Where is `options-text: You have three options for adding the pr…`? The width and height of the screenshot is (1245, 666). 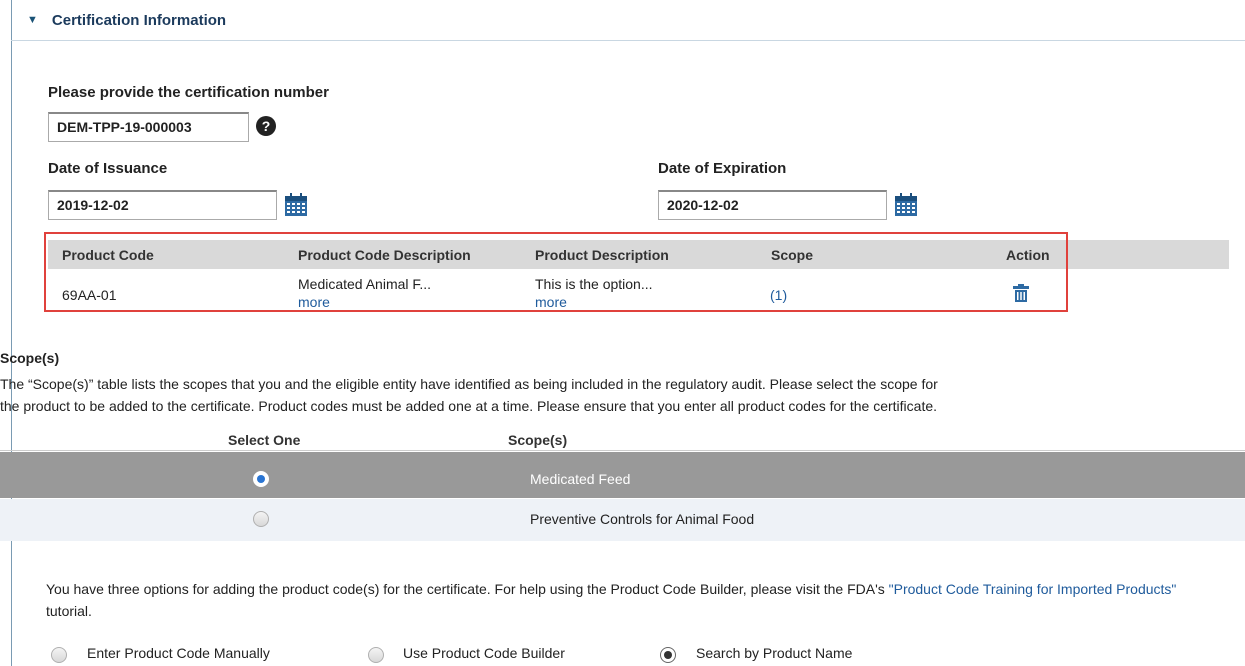
options-text: You have three options for adding the pr… is located at coordinates (467, 589).